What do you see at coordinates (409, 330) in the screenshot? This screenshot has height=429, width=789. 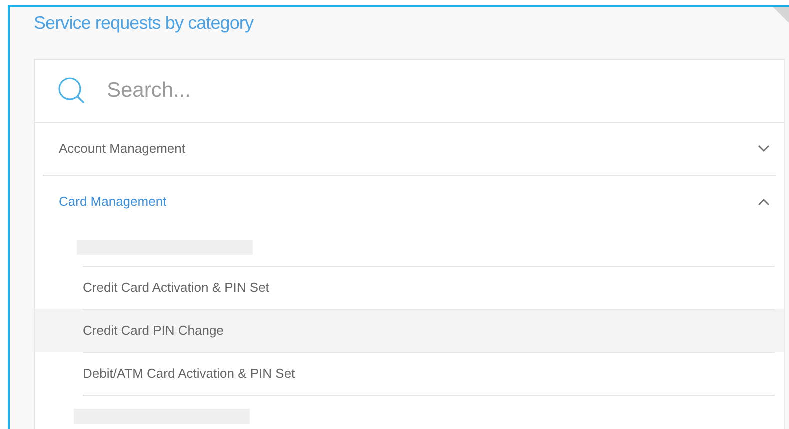 I see `subcategory-item: Credit Card PIN Change` at bounding box center [409, 330].